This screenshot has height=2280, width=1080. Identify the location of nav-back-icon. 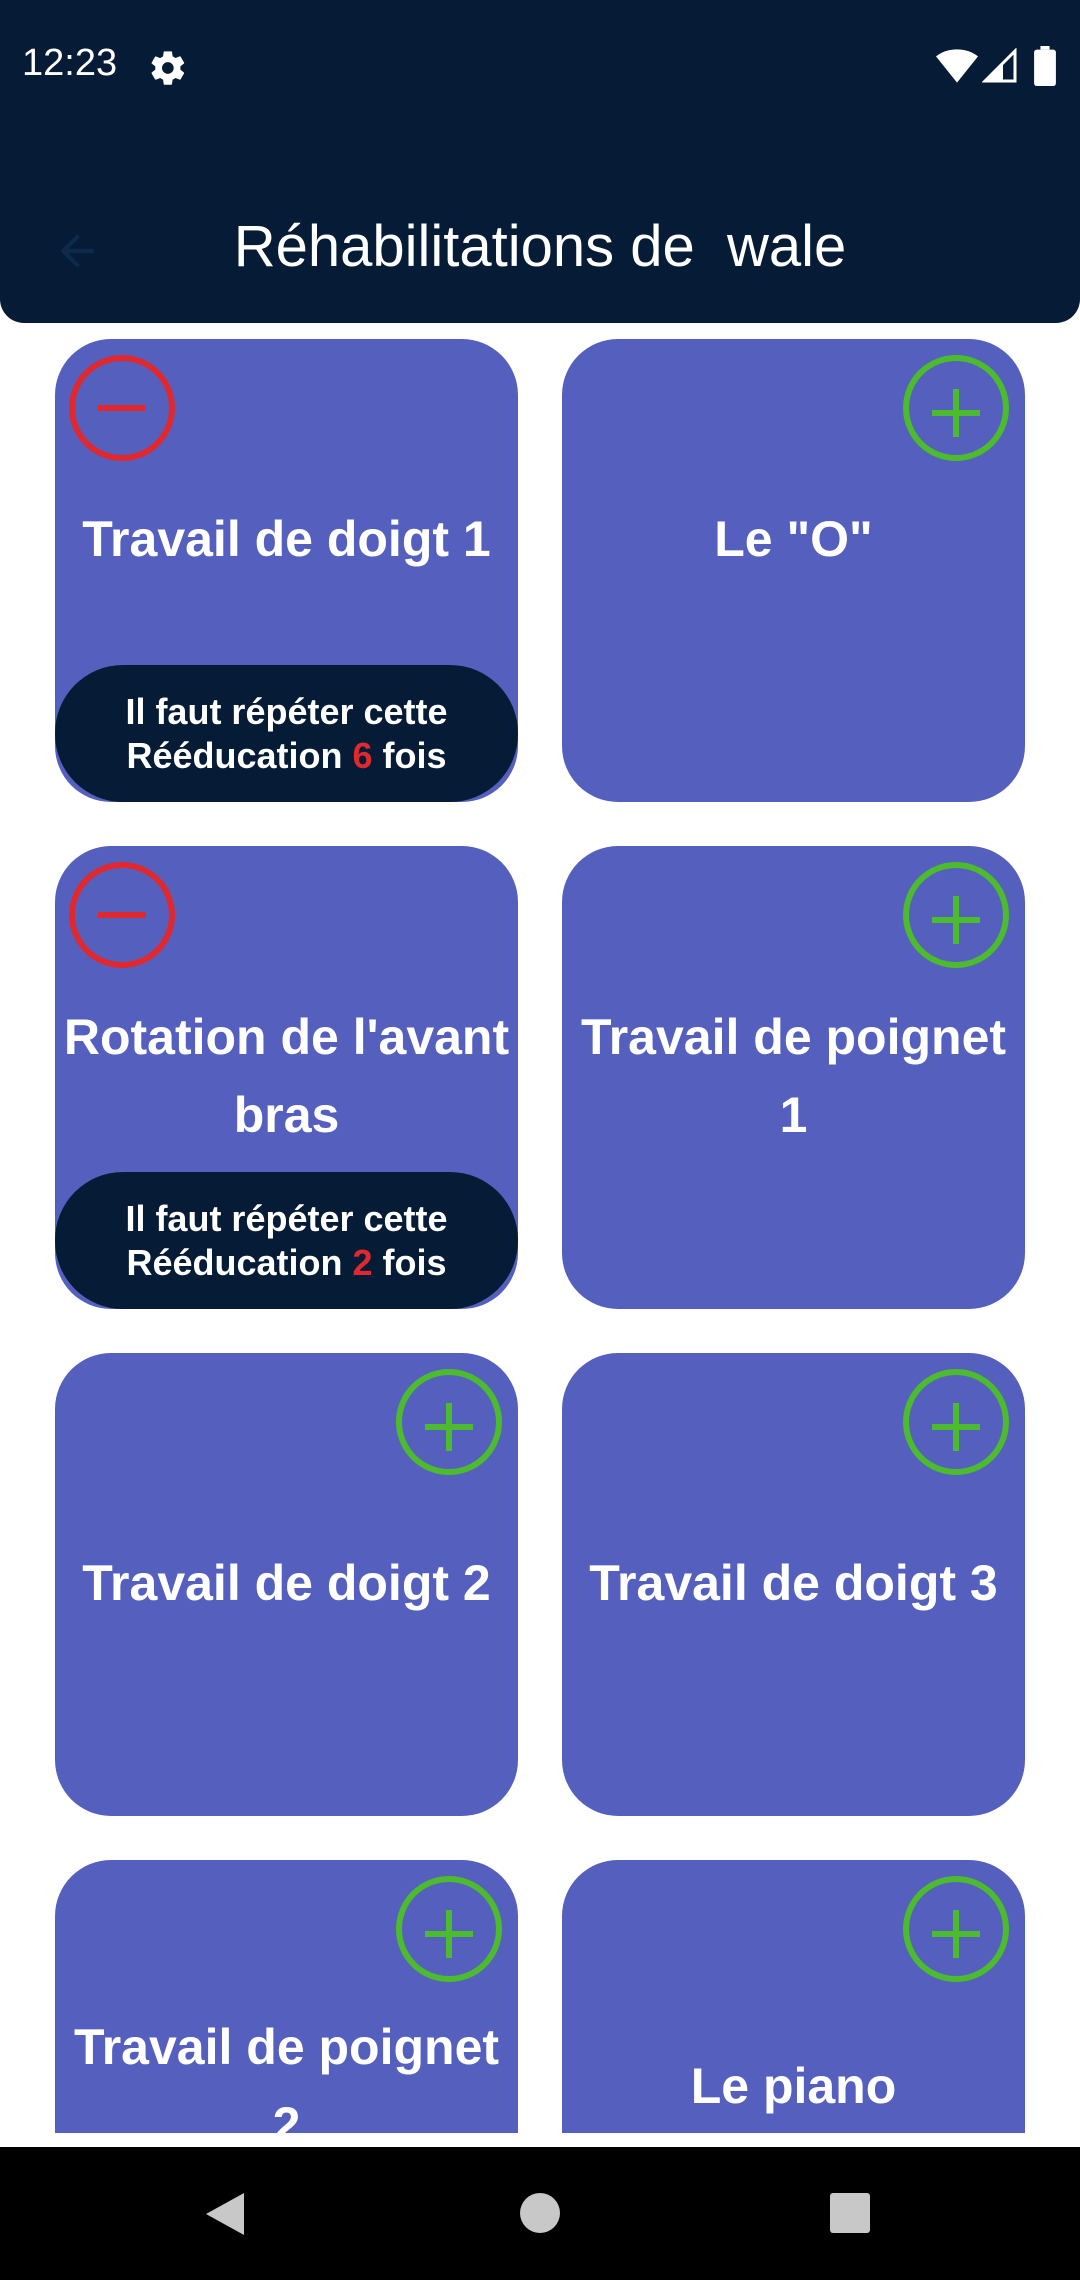
(225, 2214).